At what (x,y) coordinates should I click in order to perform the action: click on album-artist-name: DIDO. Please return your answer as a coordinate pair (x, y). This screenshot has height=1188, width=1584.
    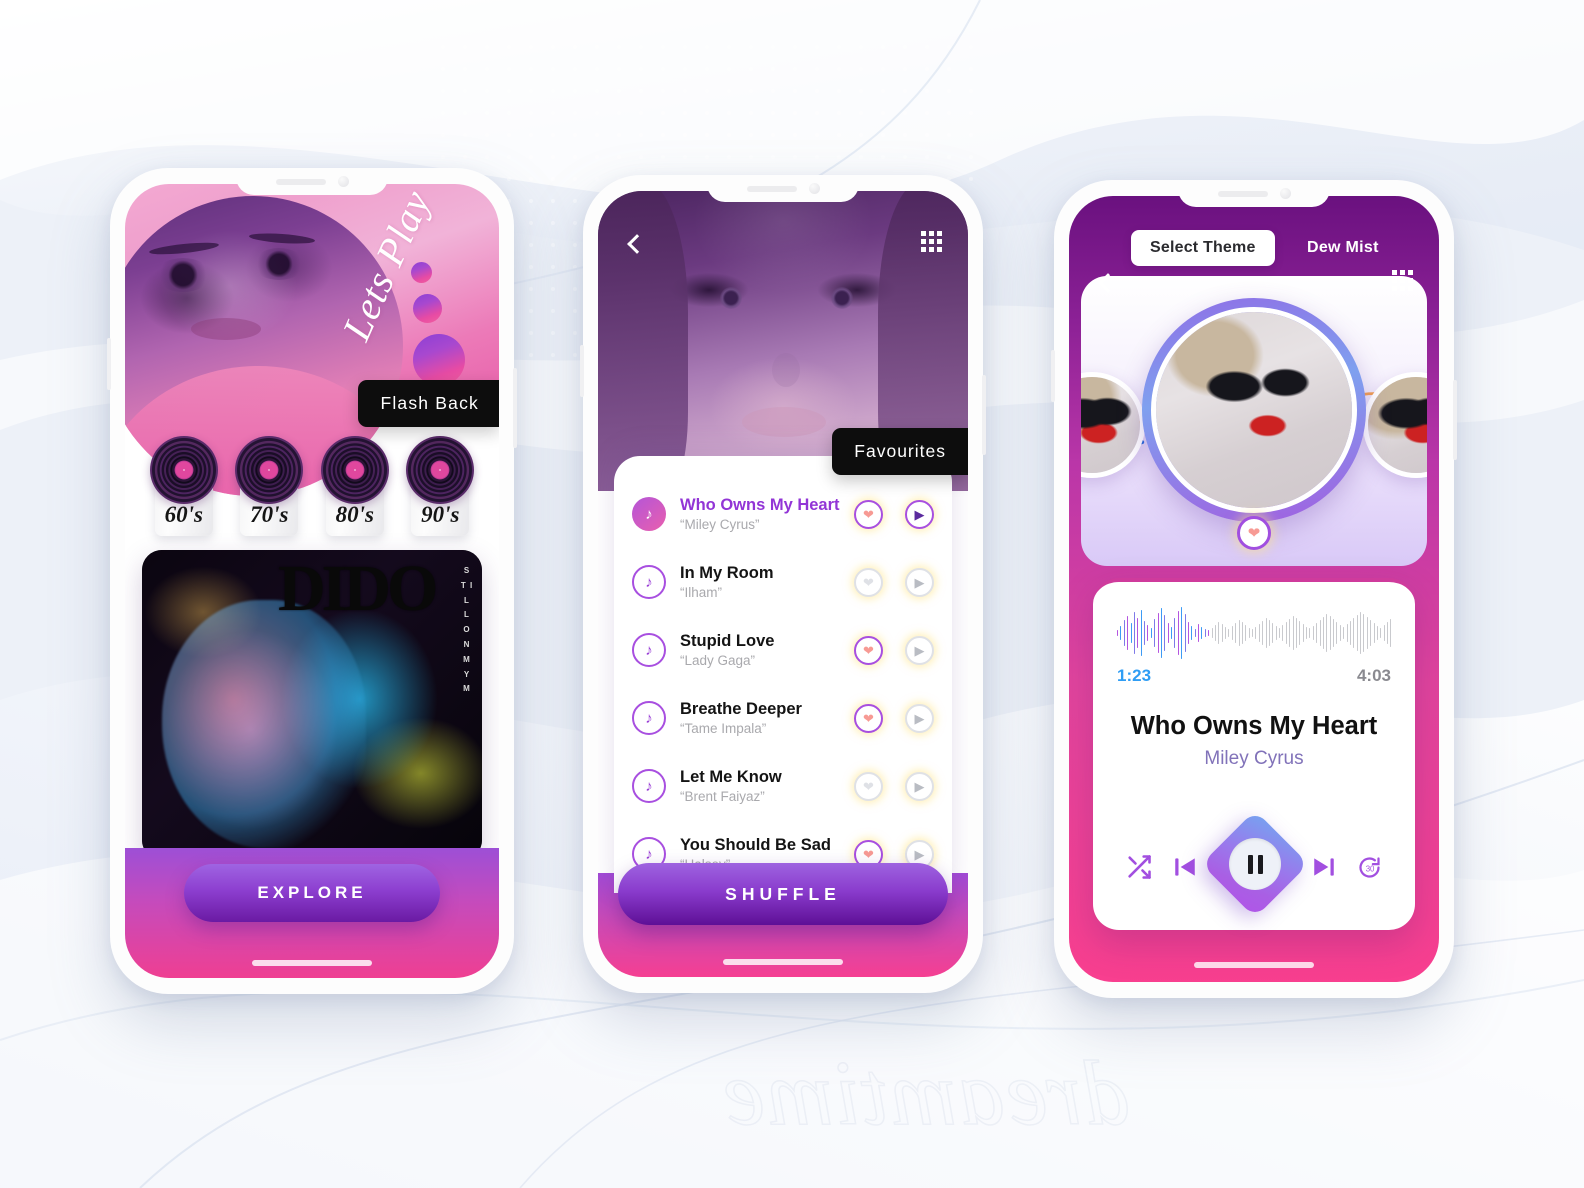
    Looking at the image, I should click on (358, 588).